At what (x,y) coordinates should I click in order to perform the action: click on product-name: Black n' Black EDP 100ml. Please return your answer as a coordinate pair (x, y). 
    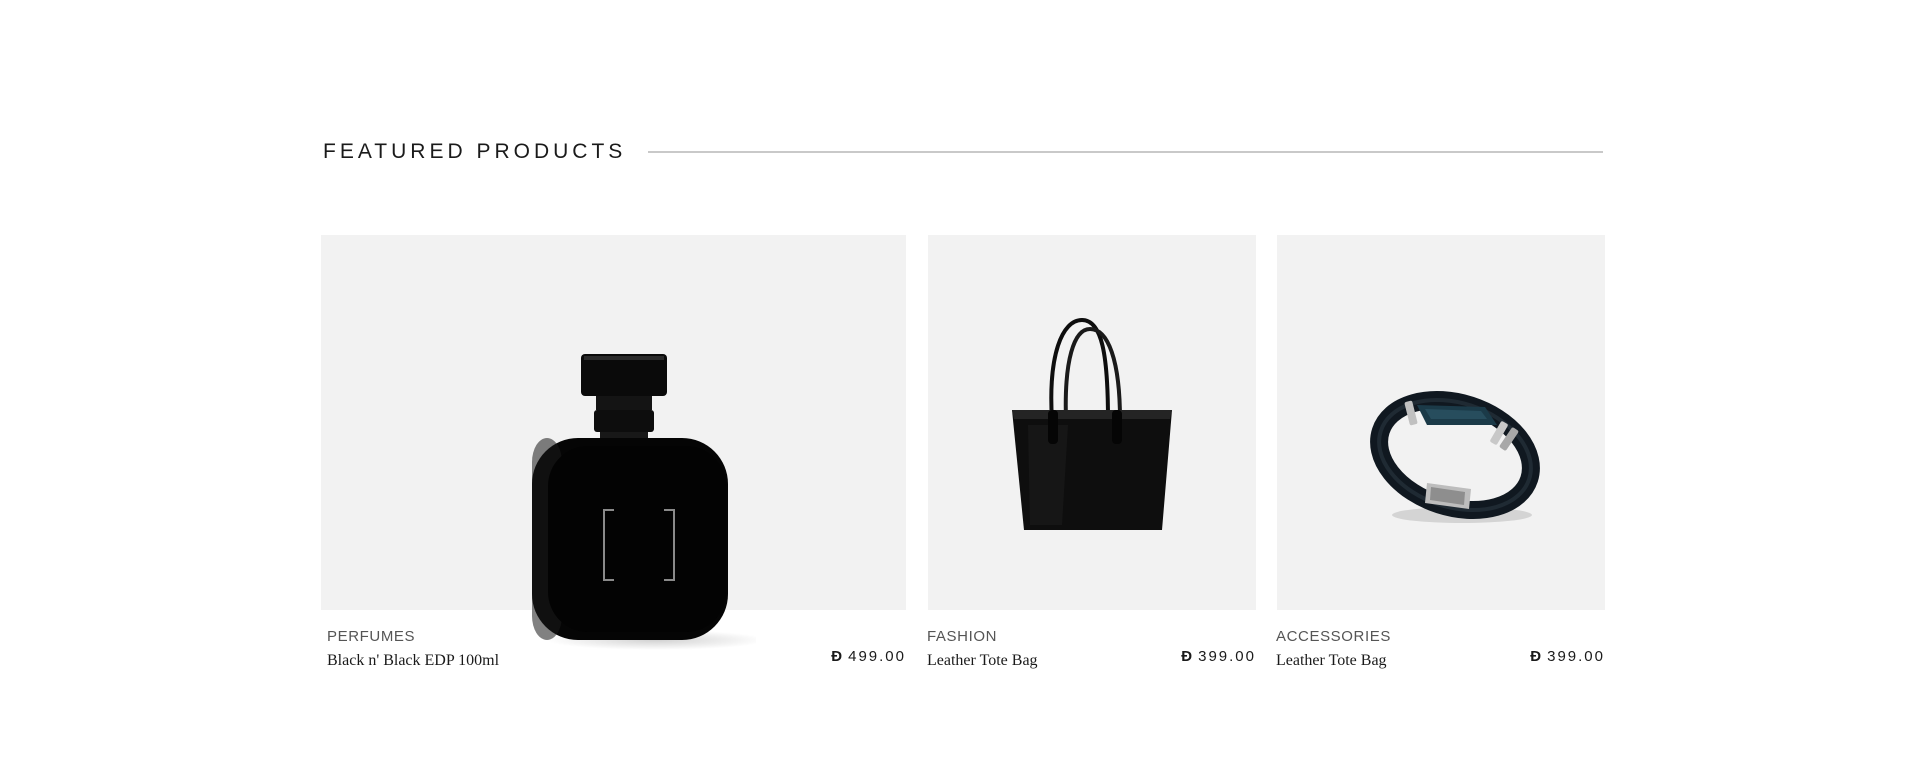
    Looking at the image, I should click on (413, 661).